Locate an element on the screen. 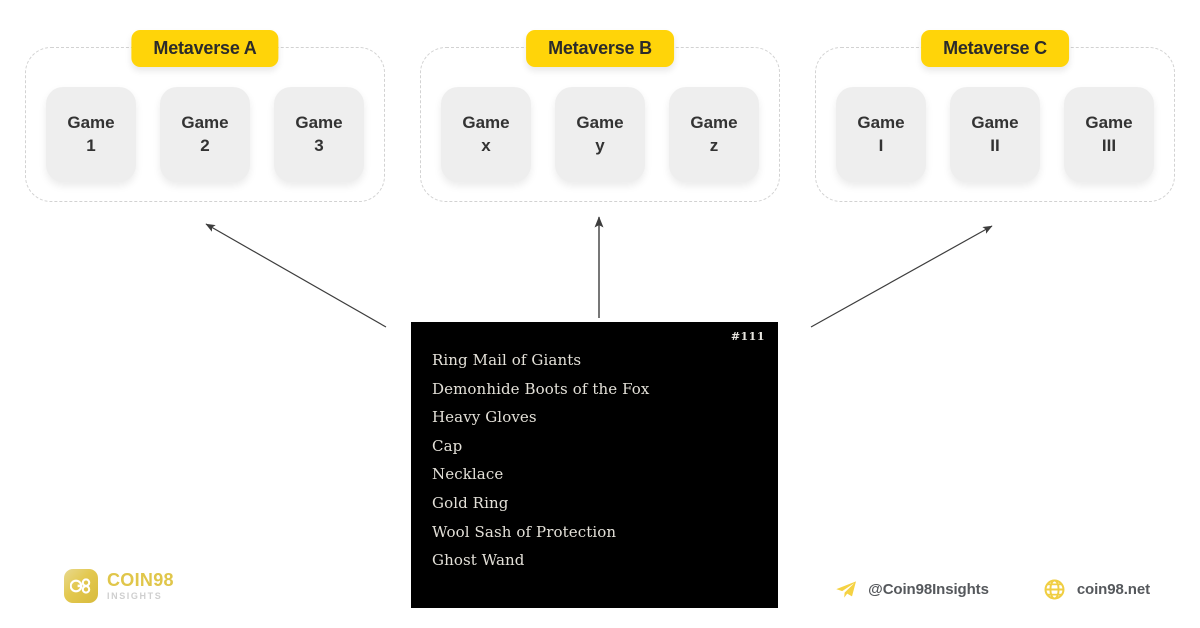  list-item: Gold Ring is located at coordinates (470, 502).